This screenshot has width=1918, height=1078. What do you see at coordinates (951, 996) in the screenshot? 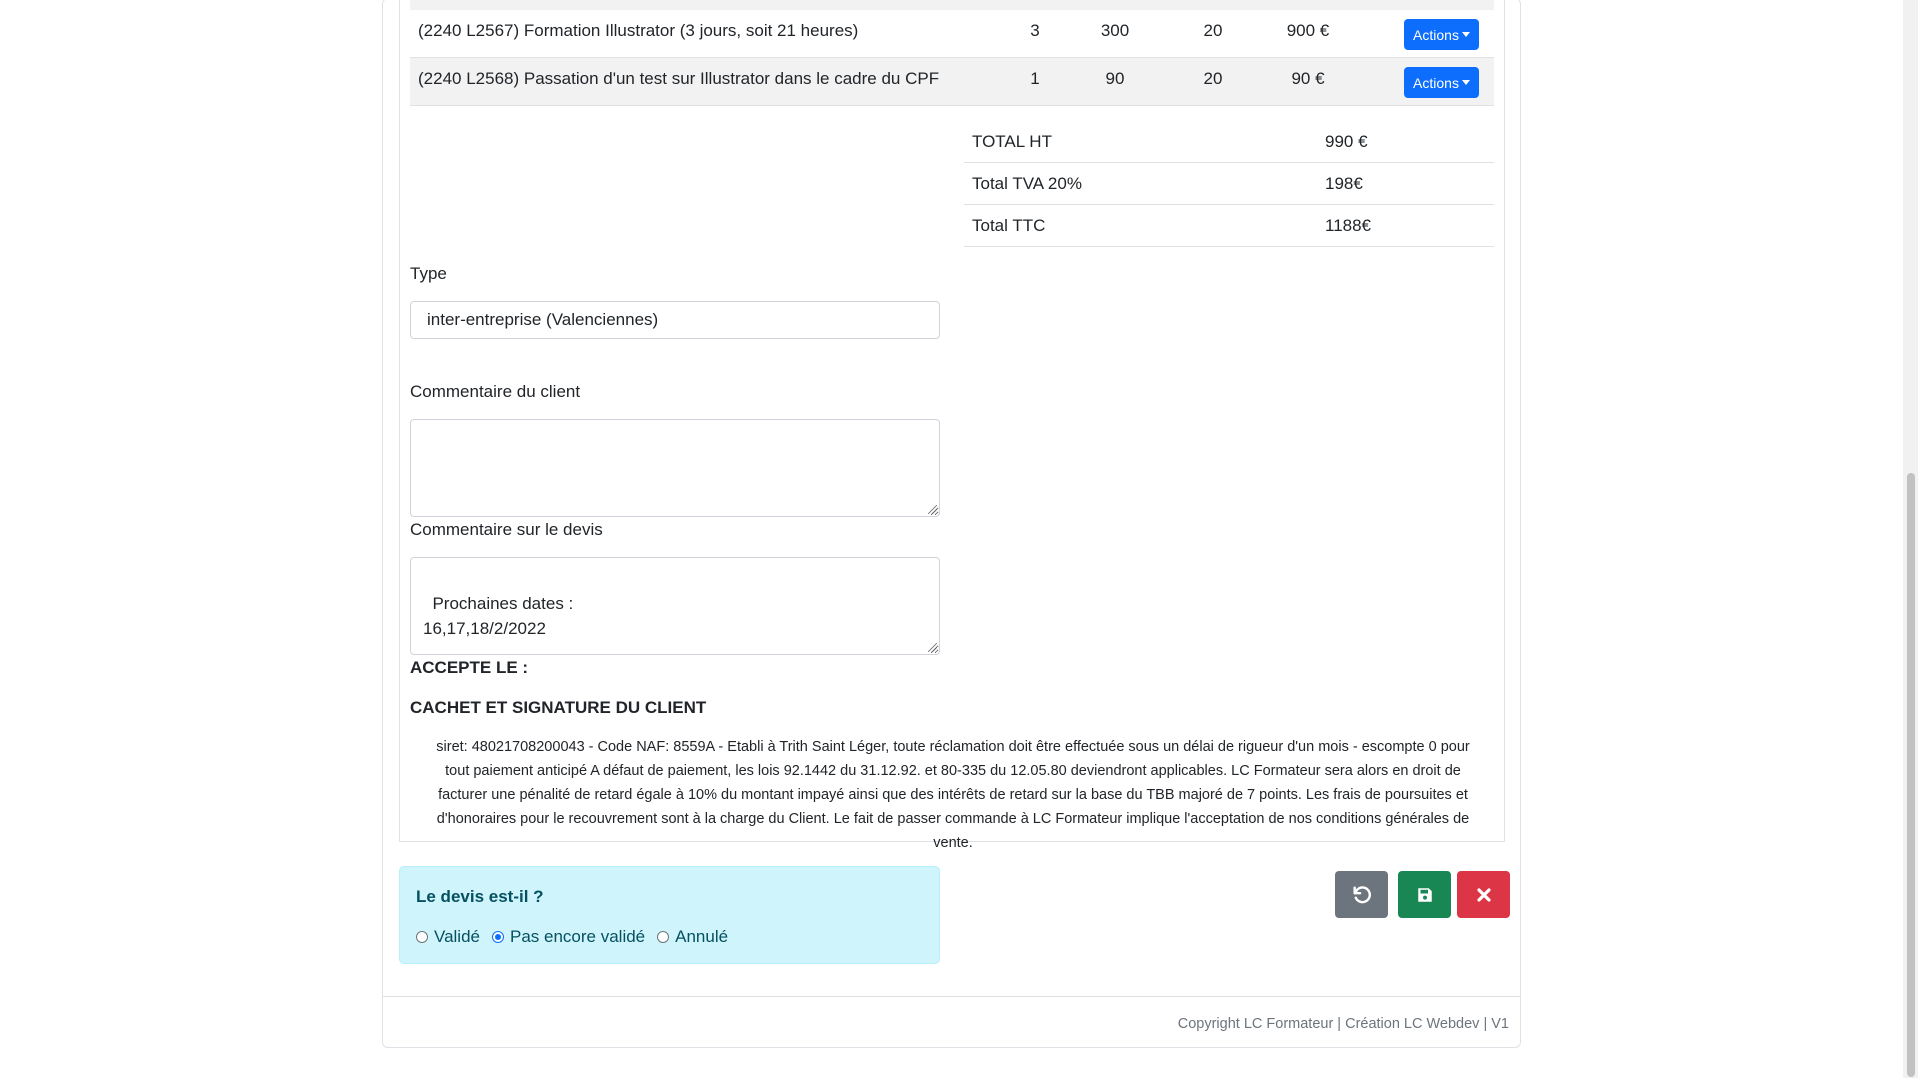
I see `footer-divider` at bounding box center [951, 996].